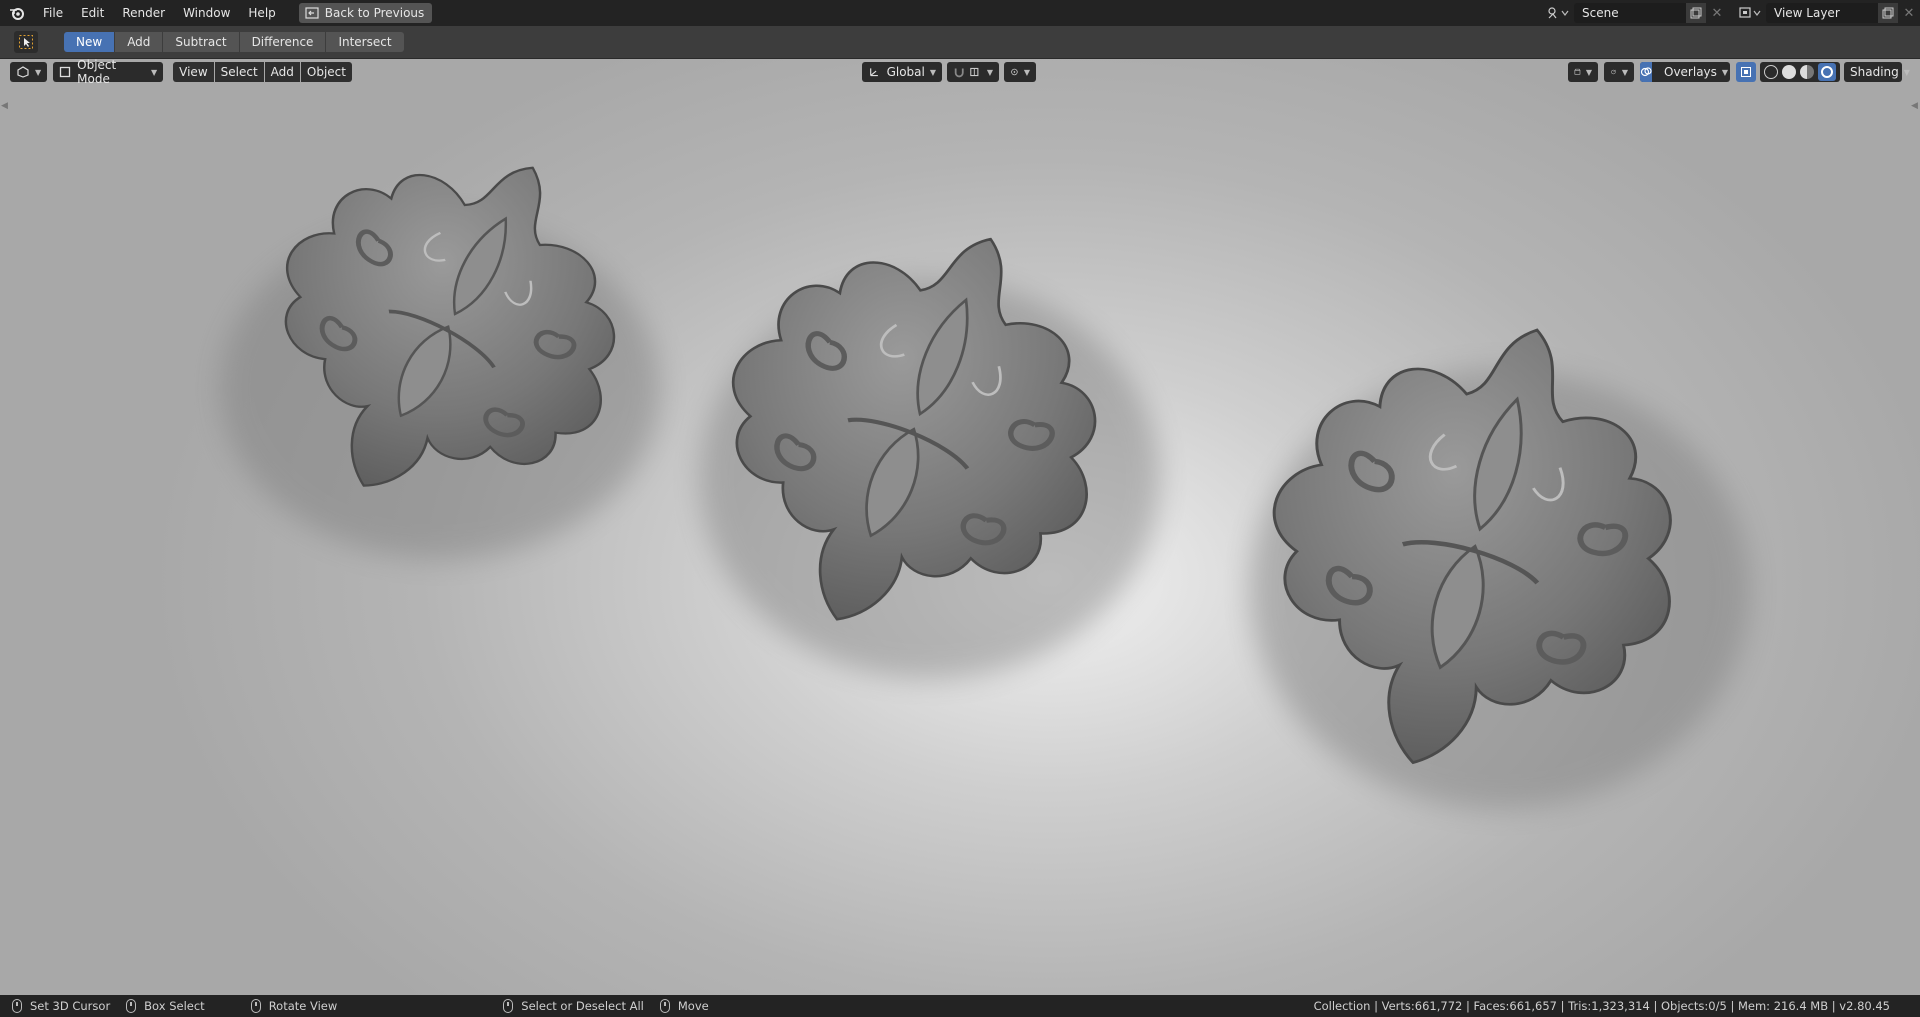 Image resolution: width=1920 pixels, height=1017 pixels. Describe the element at coordinates (508, 1006) in the screenshot. I see `mouse-right-icon` at that location.